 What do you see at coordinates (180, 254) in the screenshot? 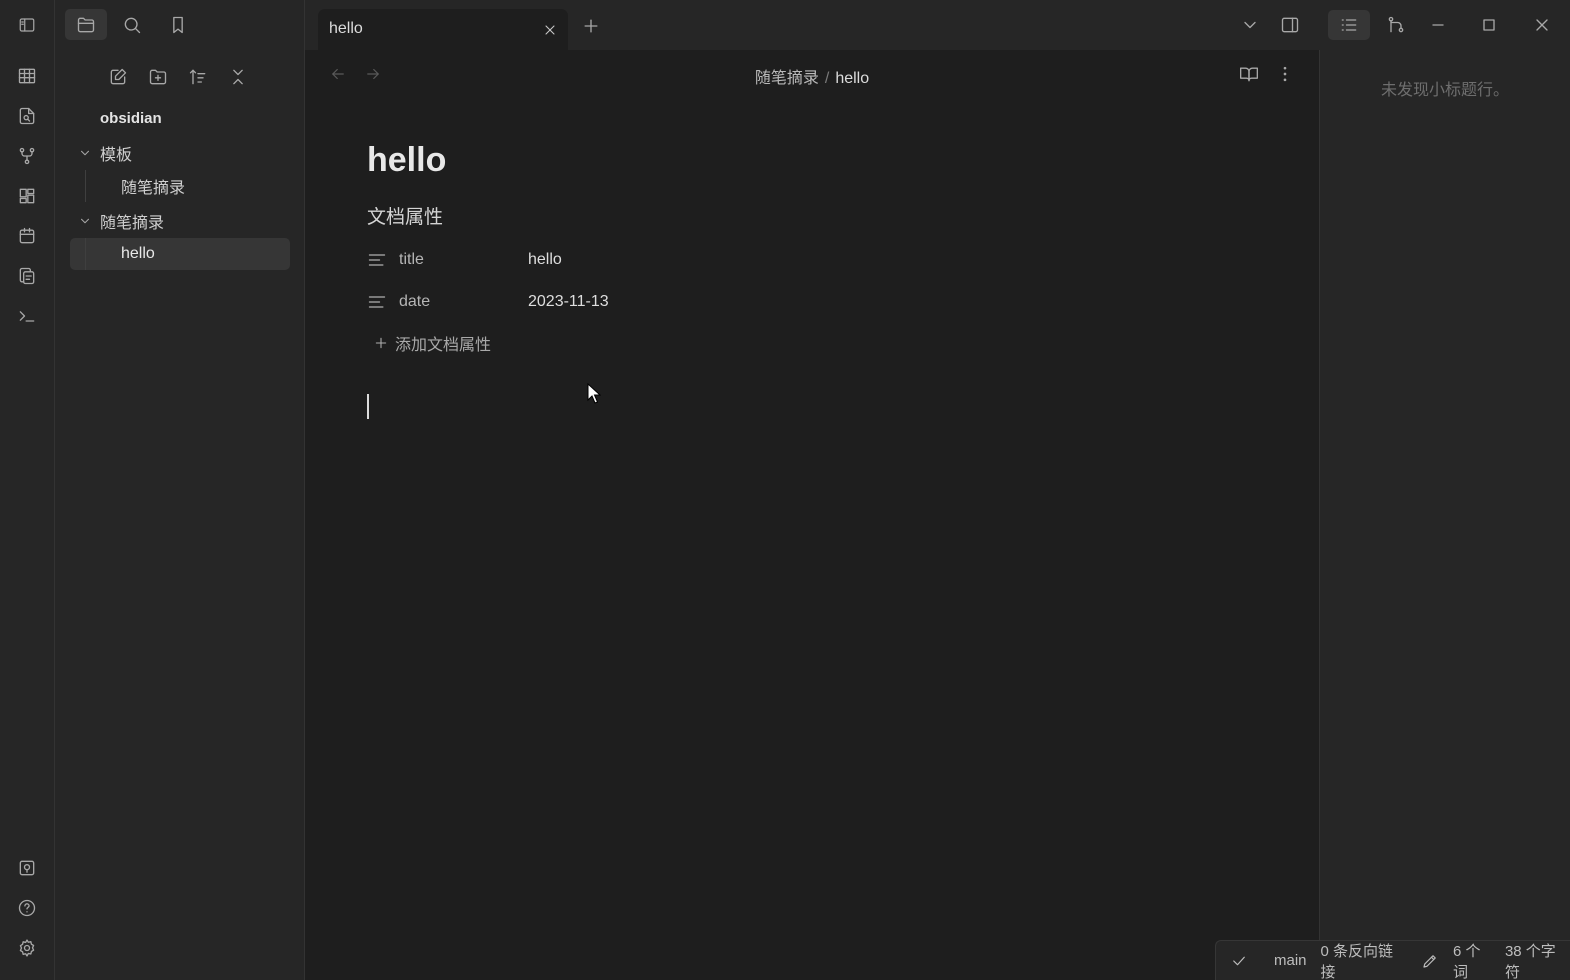
I see `file-item-active: hello` at bounding box center [180, 254].